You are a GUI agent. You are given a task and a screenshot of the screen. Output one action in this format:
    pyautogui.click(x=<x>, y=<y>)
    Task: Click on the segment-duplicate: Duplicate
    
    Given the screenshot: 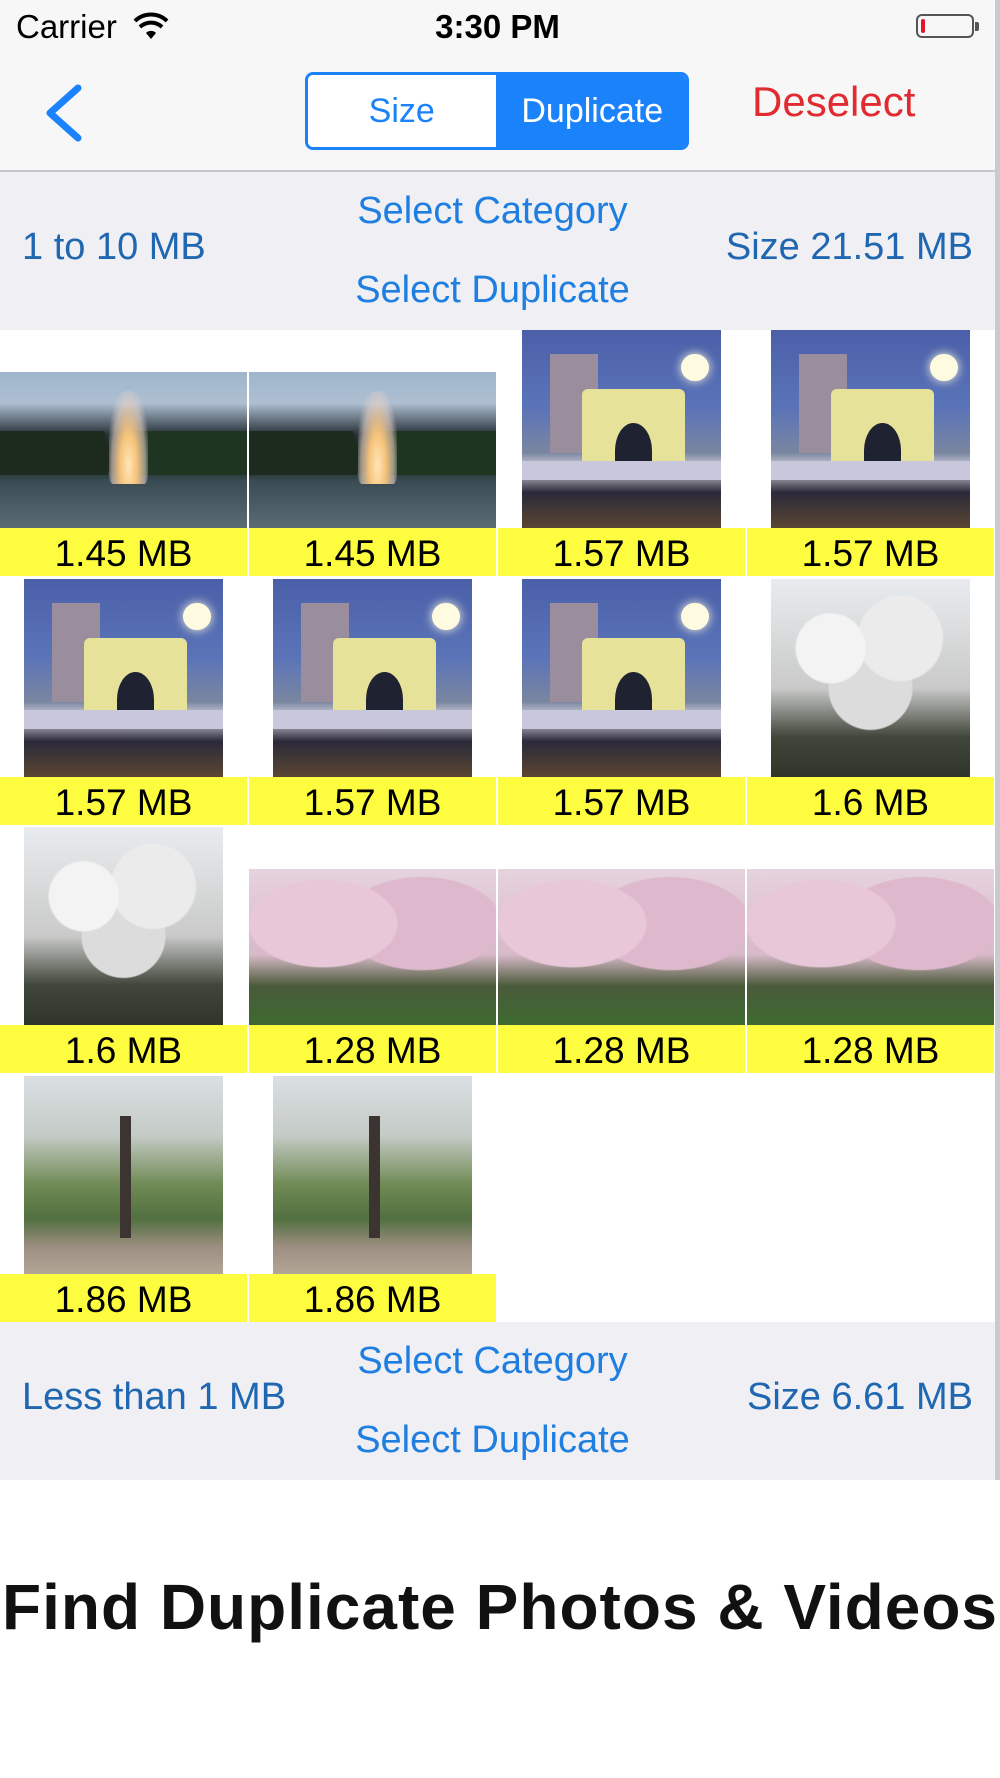 What is the action you would take?
    pyautogui.click(x=592, y=111)
    